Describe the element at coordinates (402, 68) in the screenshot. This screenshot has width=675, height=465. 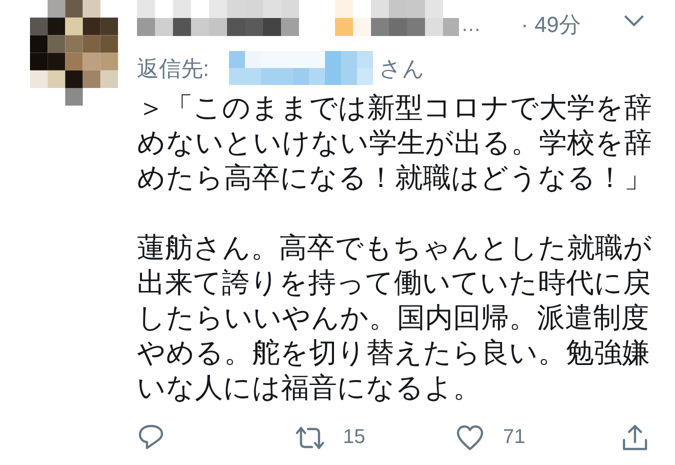
I see `reply-to-suffix: さん` at that location.